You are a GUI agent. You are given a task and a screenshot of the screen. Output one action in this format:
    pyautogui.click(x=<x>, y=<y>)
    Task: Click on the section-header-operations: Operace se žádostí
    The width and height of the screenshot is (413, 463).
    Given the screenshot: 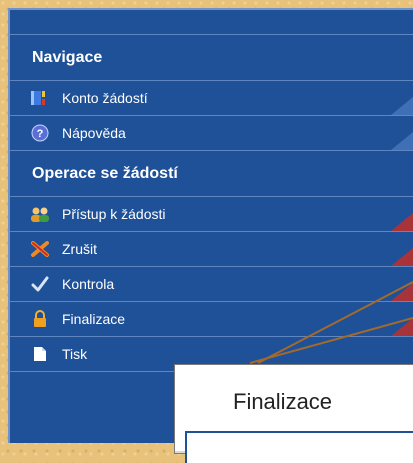 What is the action you would take?
    pyautogui.click(x=211, y=174)
    